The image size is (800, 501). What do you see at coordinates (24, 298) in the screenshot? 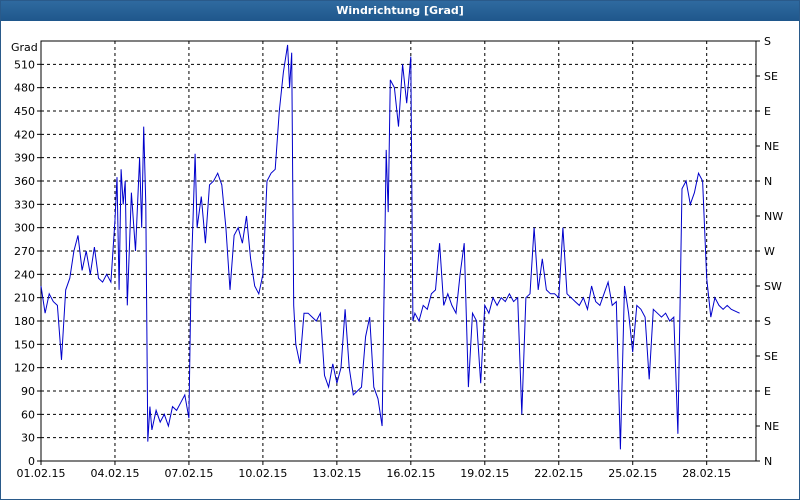
I see `y-tick-label: 210` at bounding box center [24, 298].